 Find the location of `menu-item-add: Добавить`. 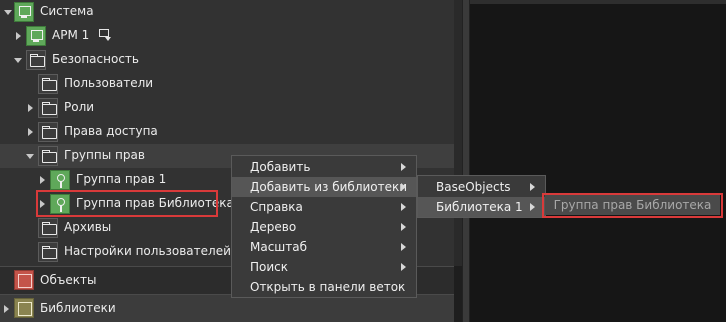

menu-item-add: Добавить is located at coordinates (324, 167).